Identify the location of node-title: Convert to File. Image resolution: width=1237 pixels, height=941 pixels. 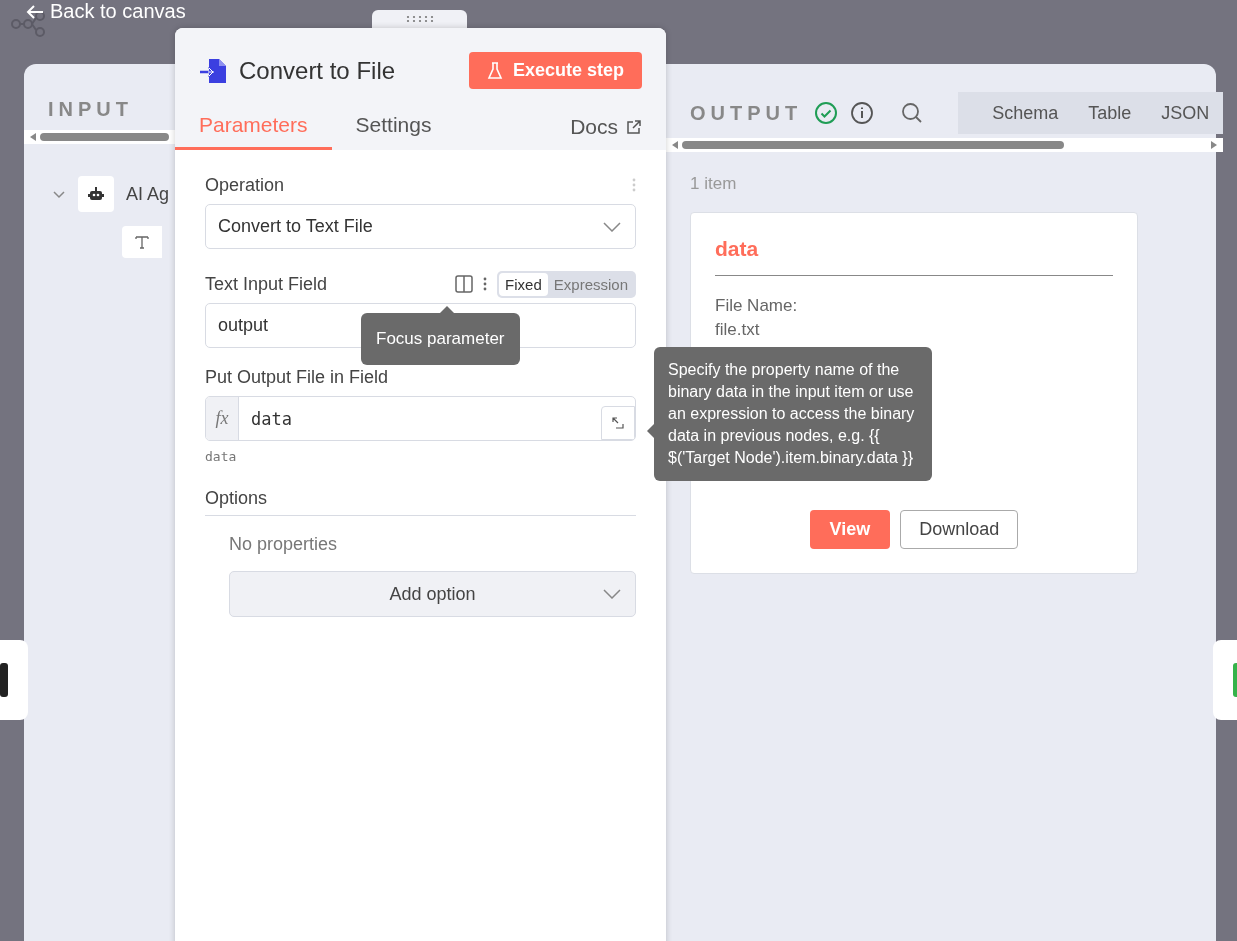
(318, 70).